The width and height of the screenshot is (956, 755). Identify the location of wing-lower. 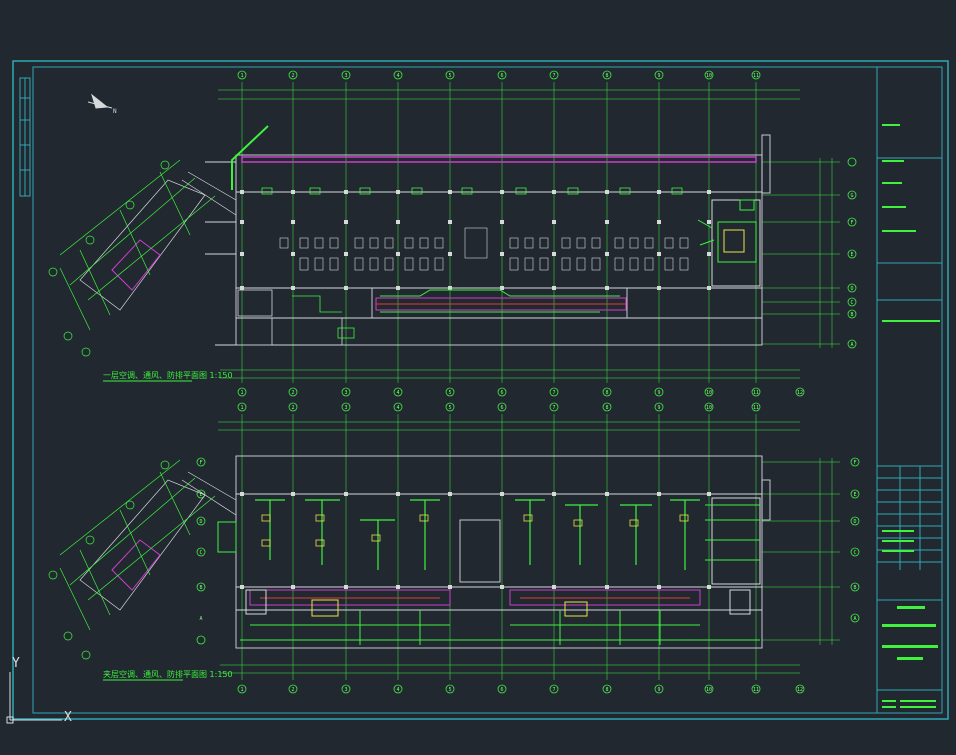
(142, 559).